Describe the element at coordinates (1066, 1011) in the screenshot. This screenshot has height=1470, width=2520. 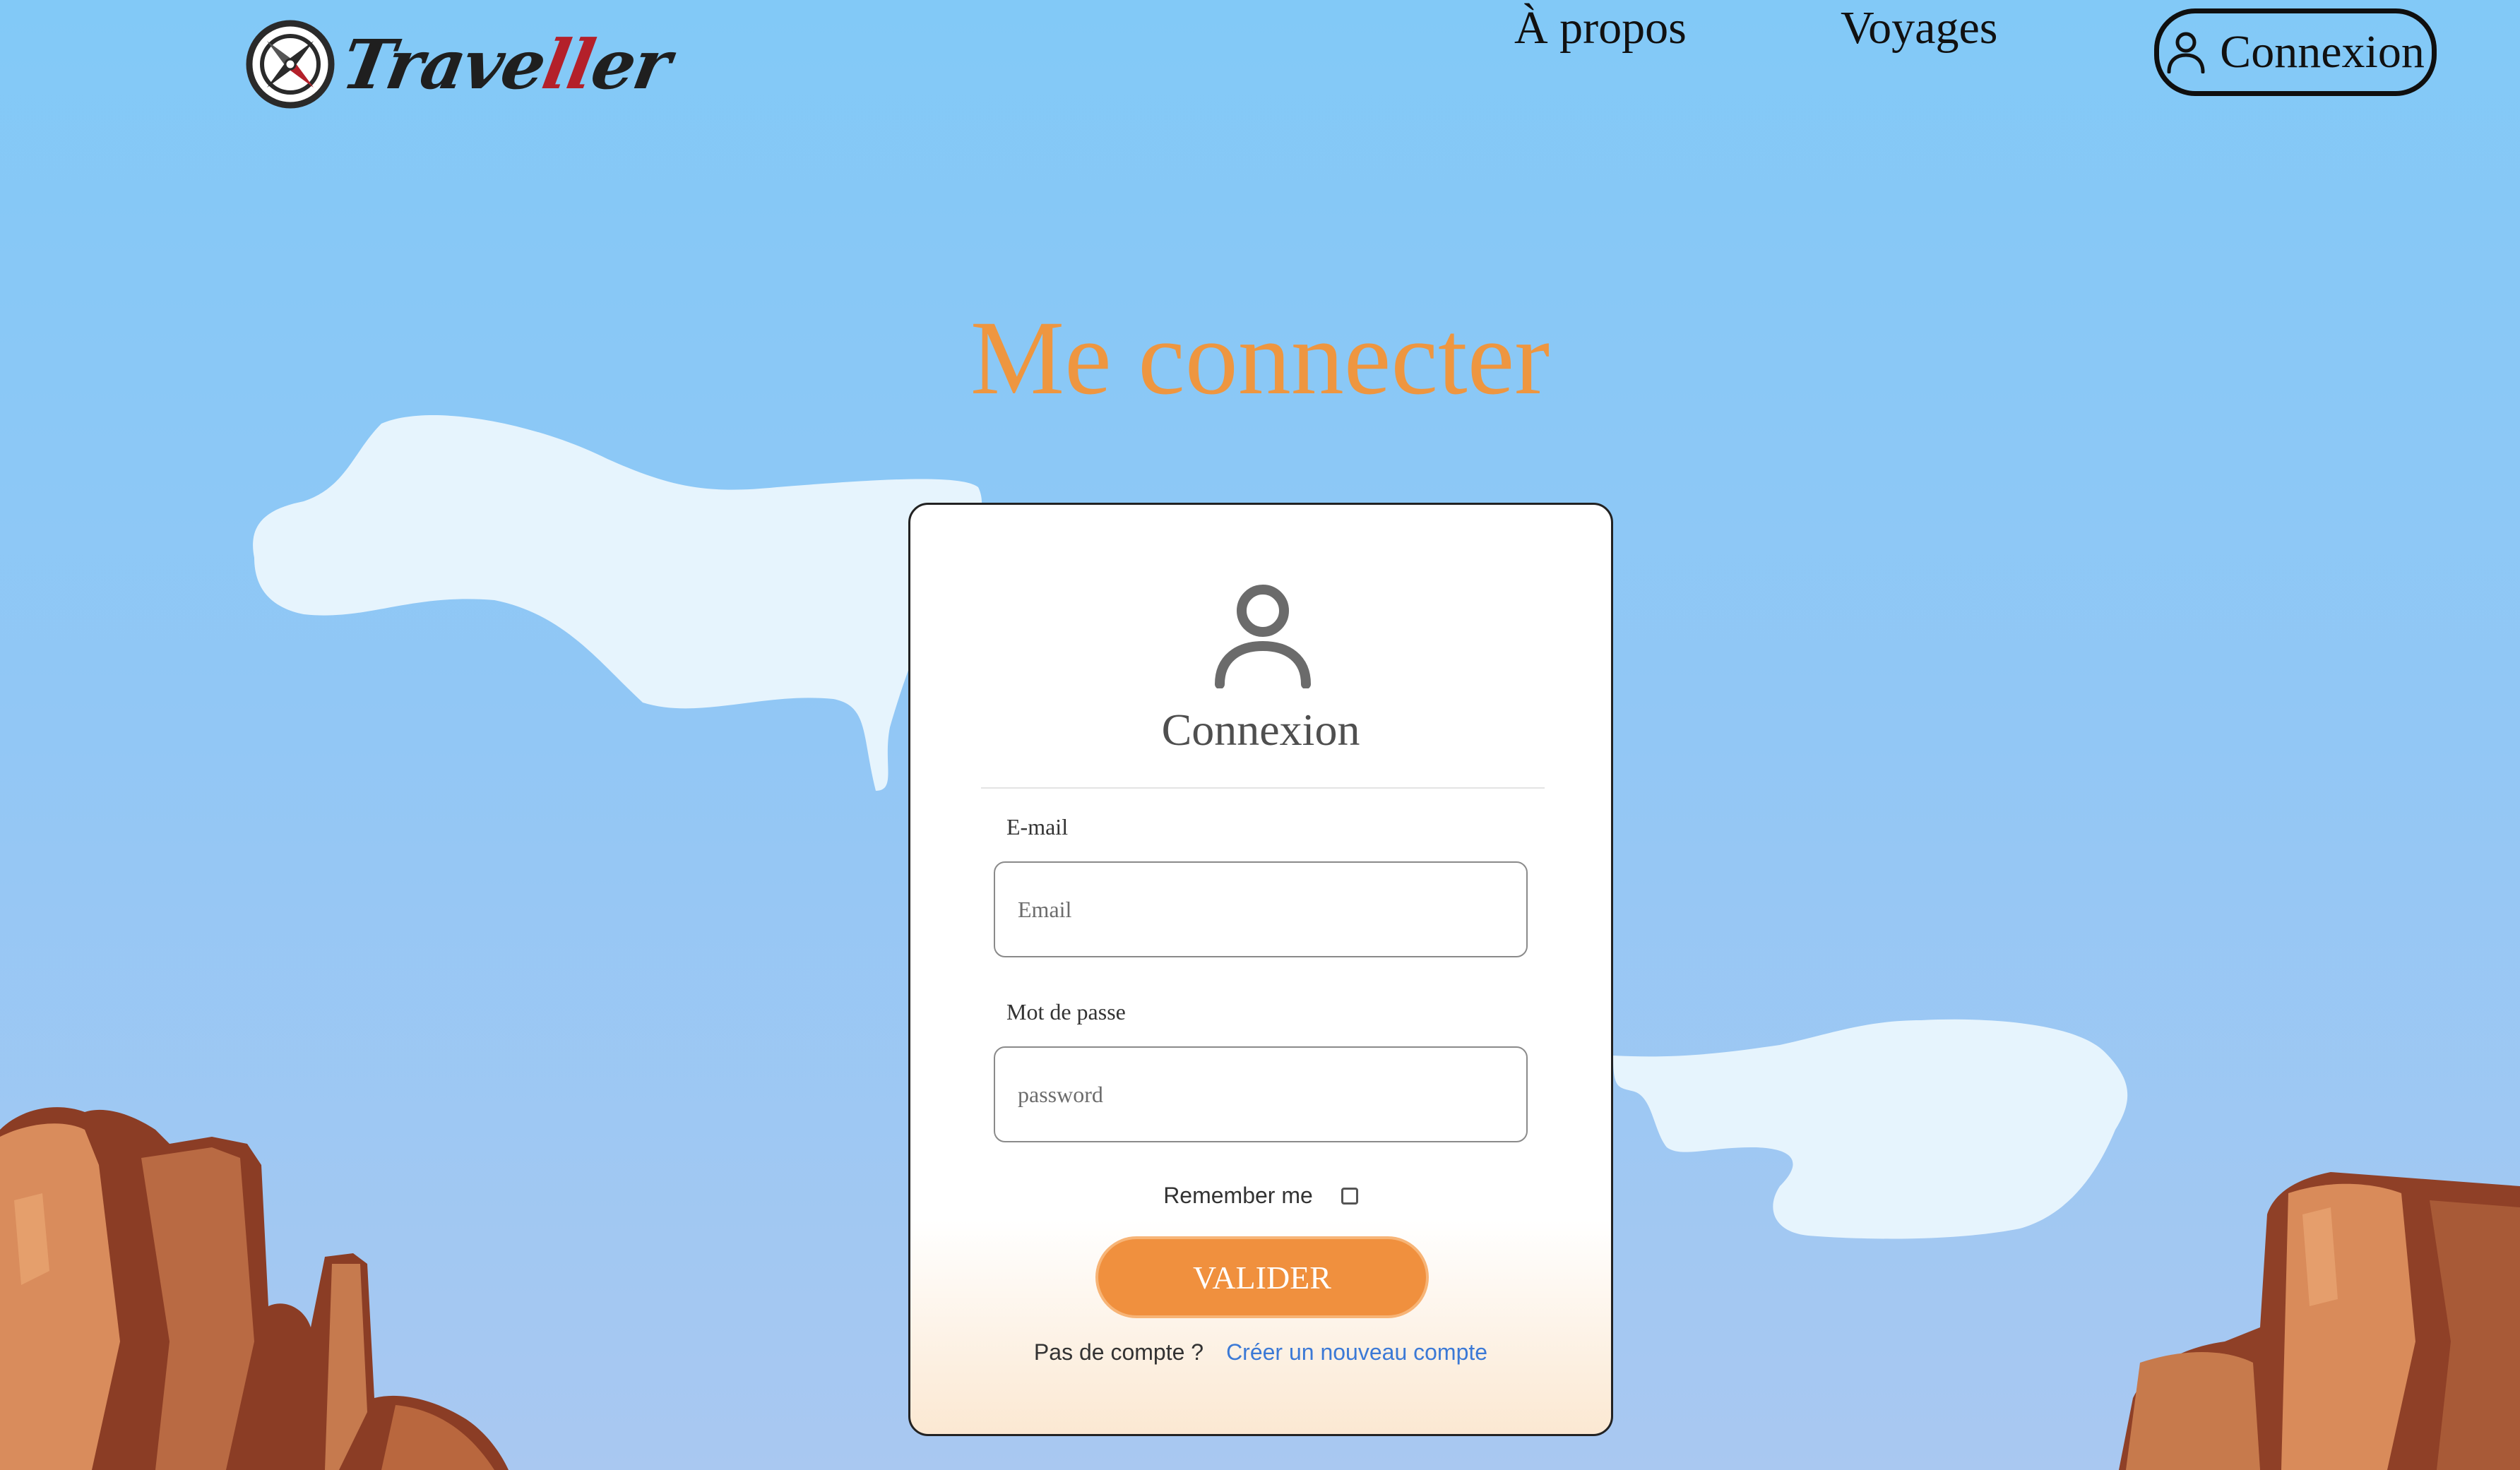
I see `password-label: Mot de passe` at that location.